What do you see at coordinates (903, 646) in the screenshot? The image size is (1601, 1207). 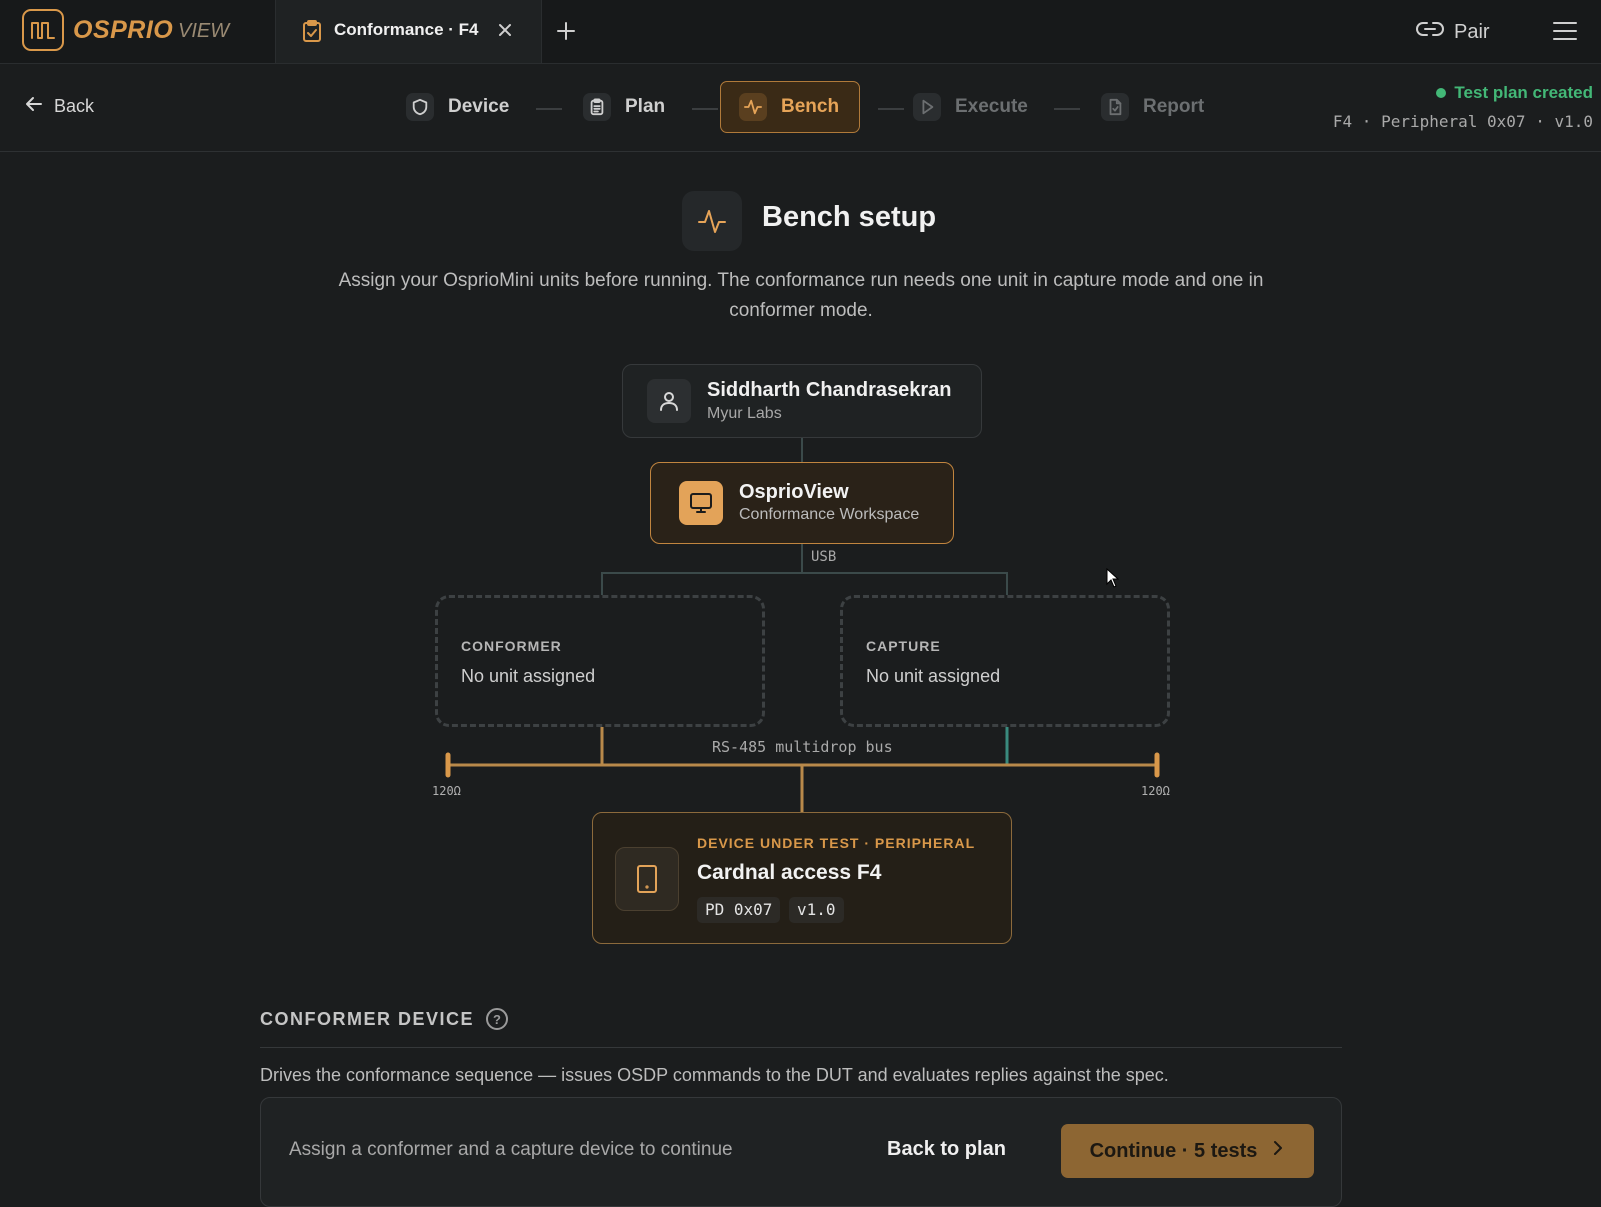 I see `slot-title: CAPTURE` at bounding box center [903, 646].